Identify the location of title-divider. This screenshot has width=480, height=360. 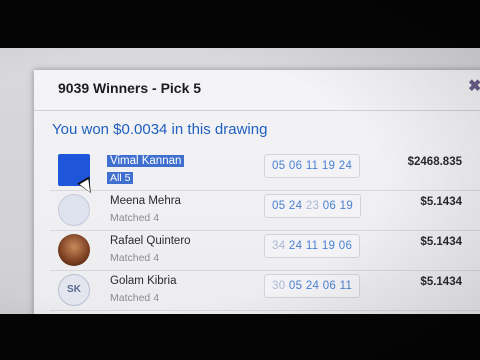
(257, 110).